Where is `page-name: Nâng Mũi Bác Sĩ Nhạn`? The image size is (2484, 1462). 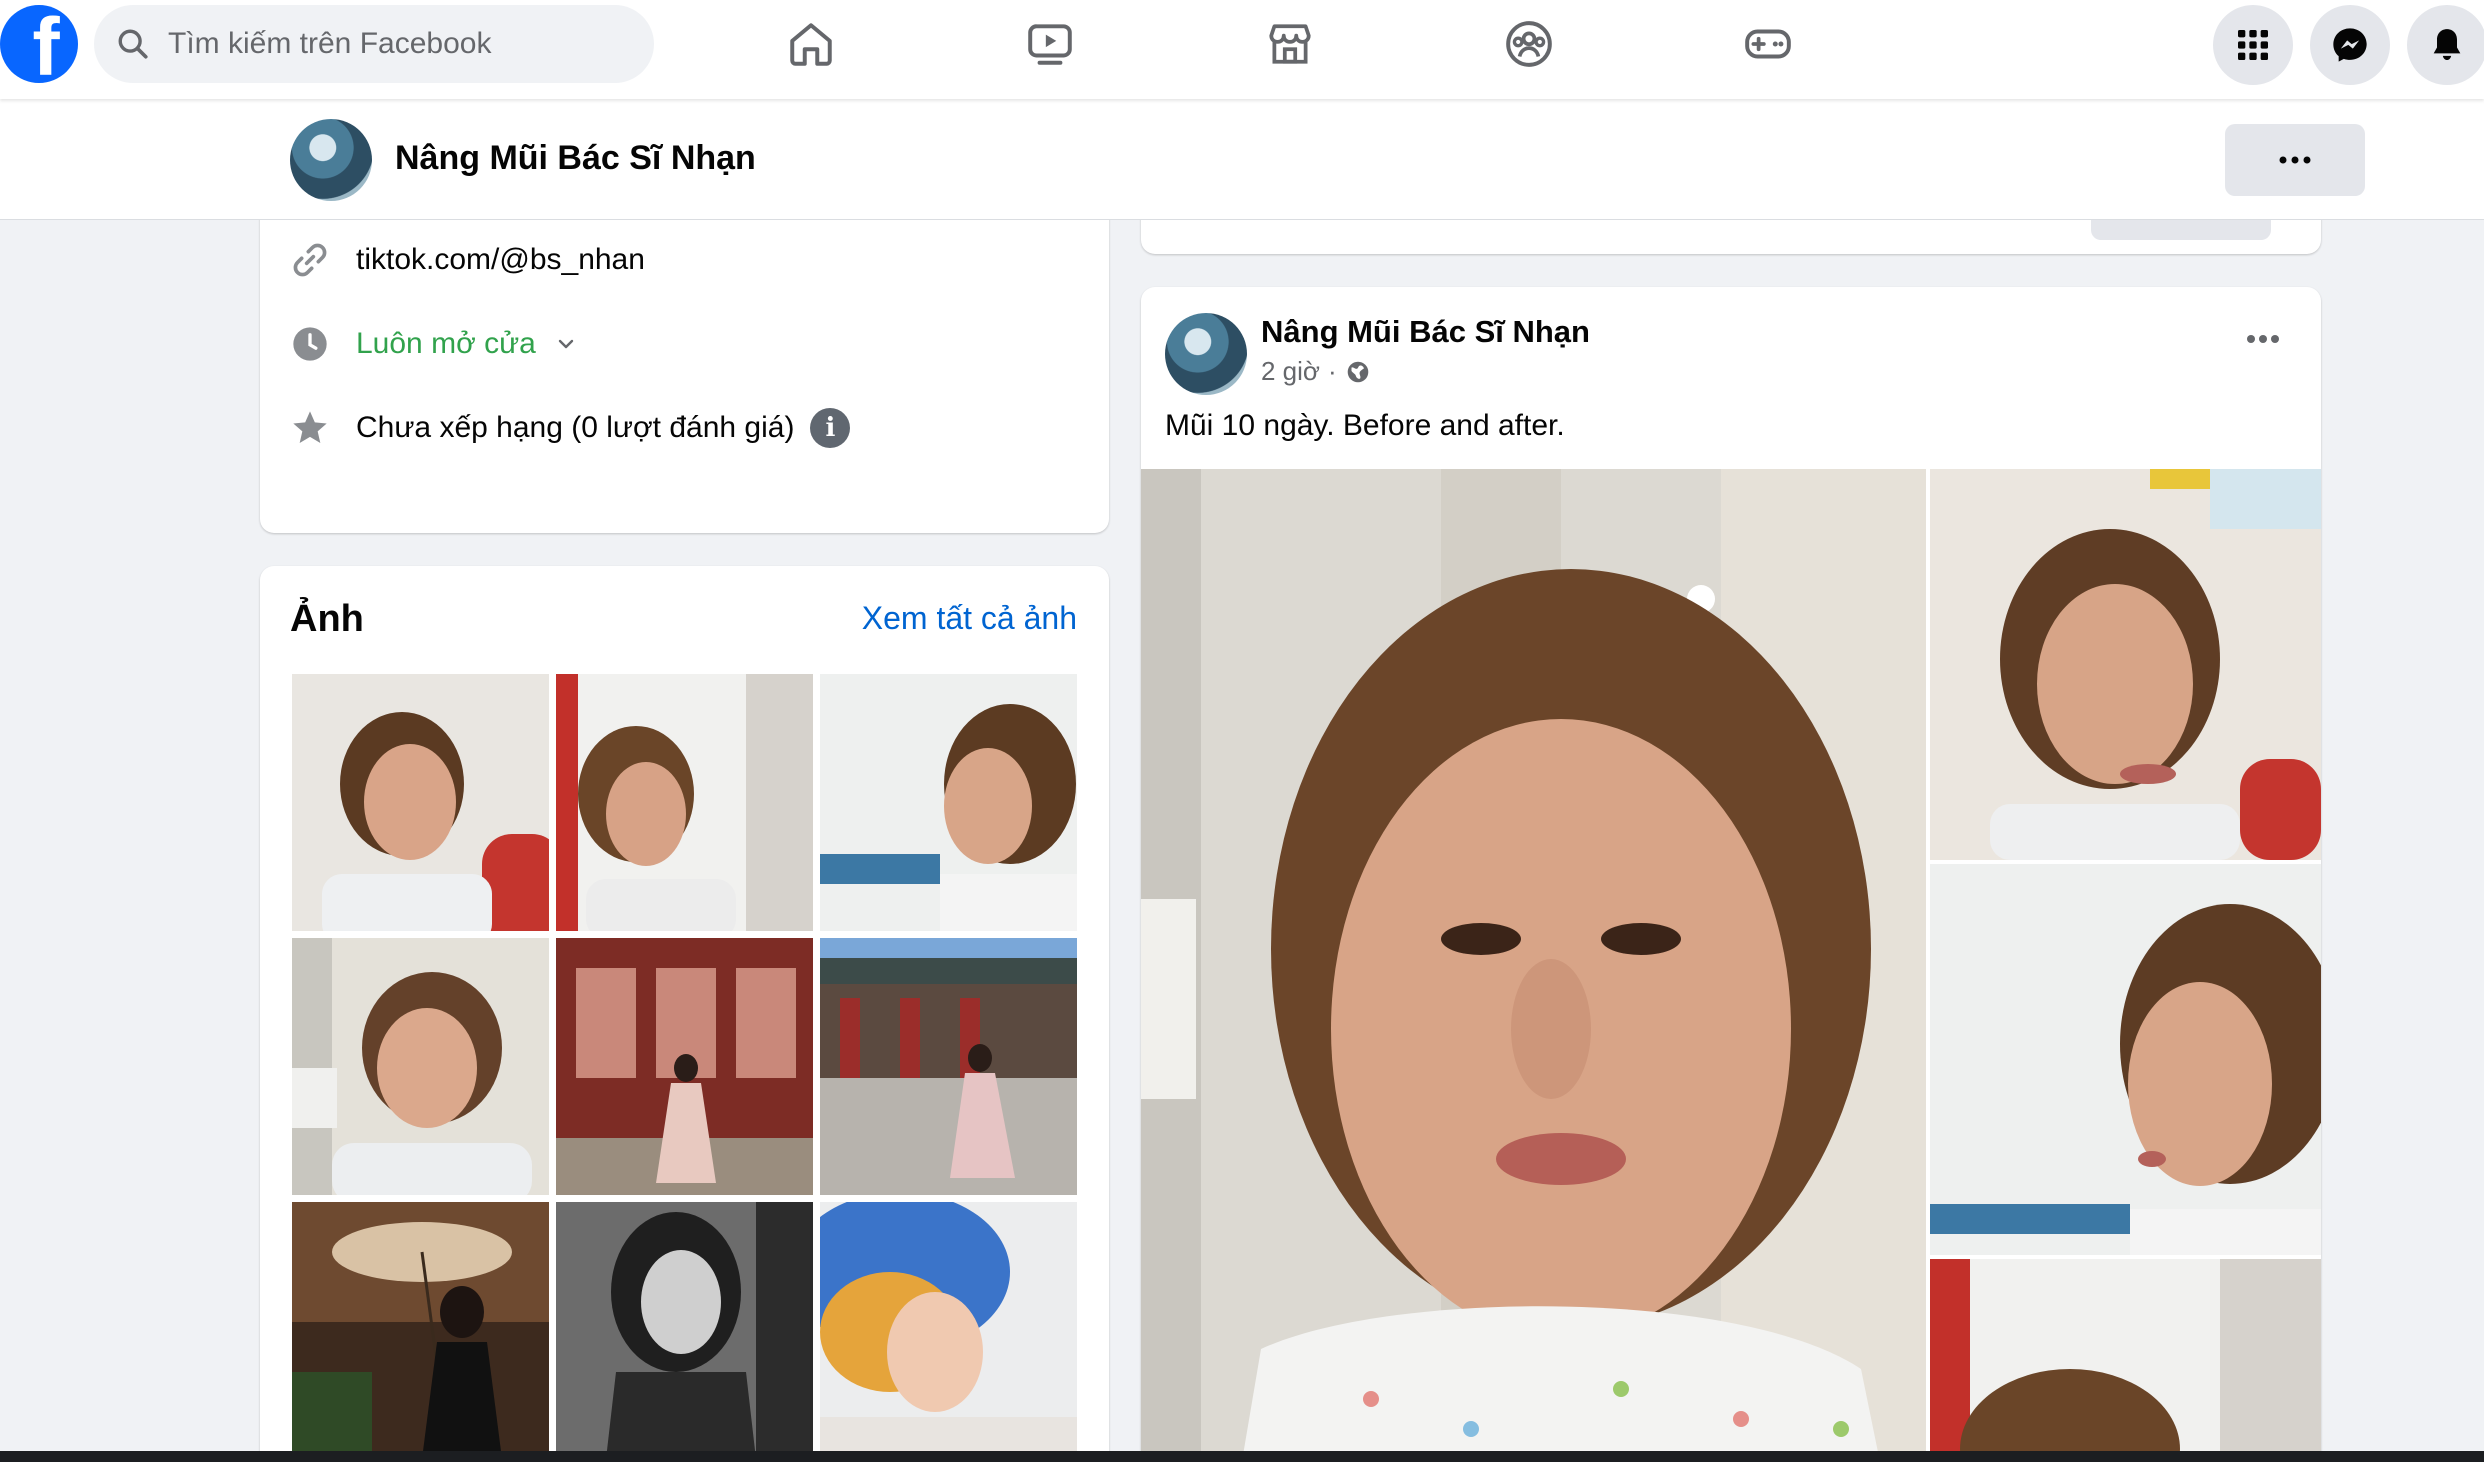 page-name: Nâng Mũi Bác Sĩ Nhạn is located at coordinates (575, 158).